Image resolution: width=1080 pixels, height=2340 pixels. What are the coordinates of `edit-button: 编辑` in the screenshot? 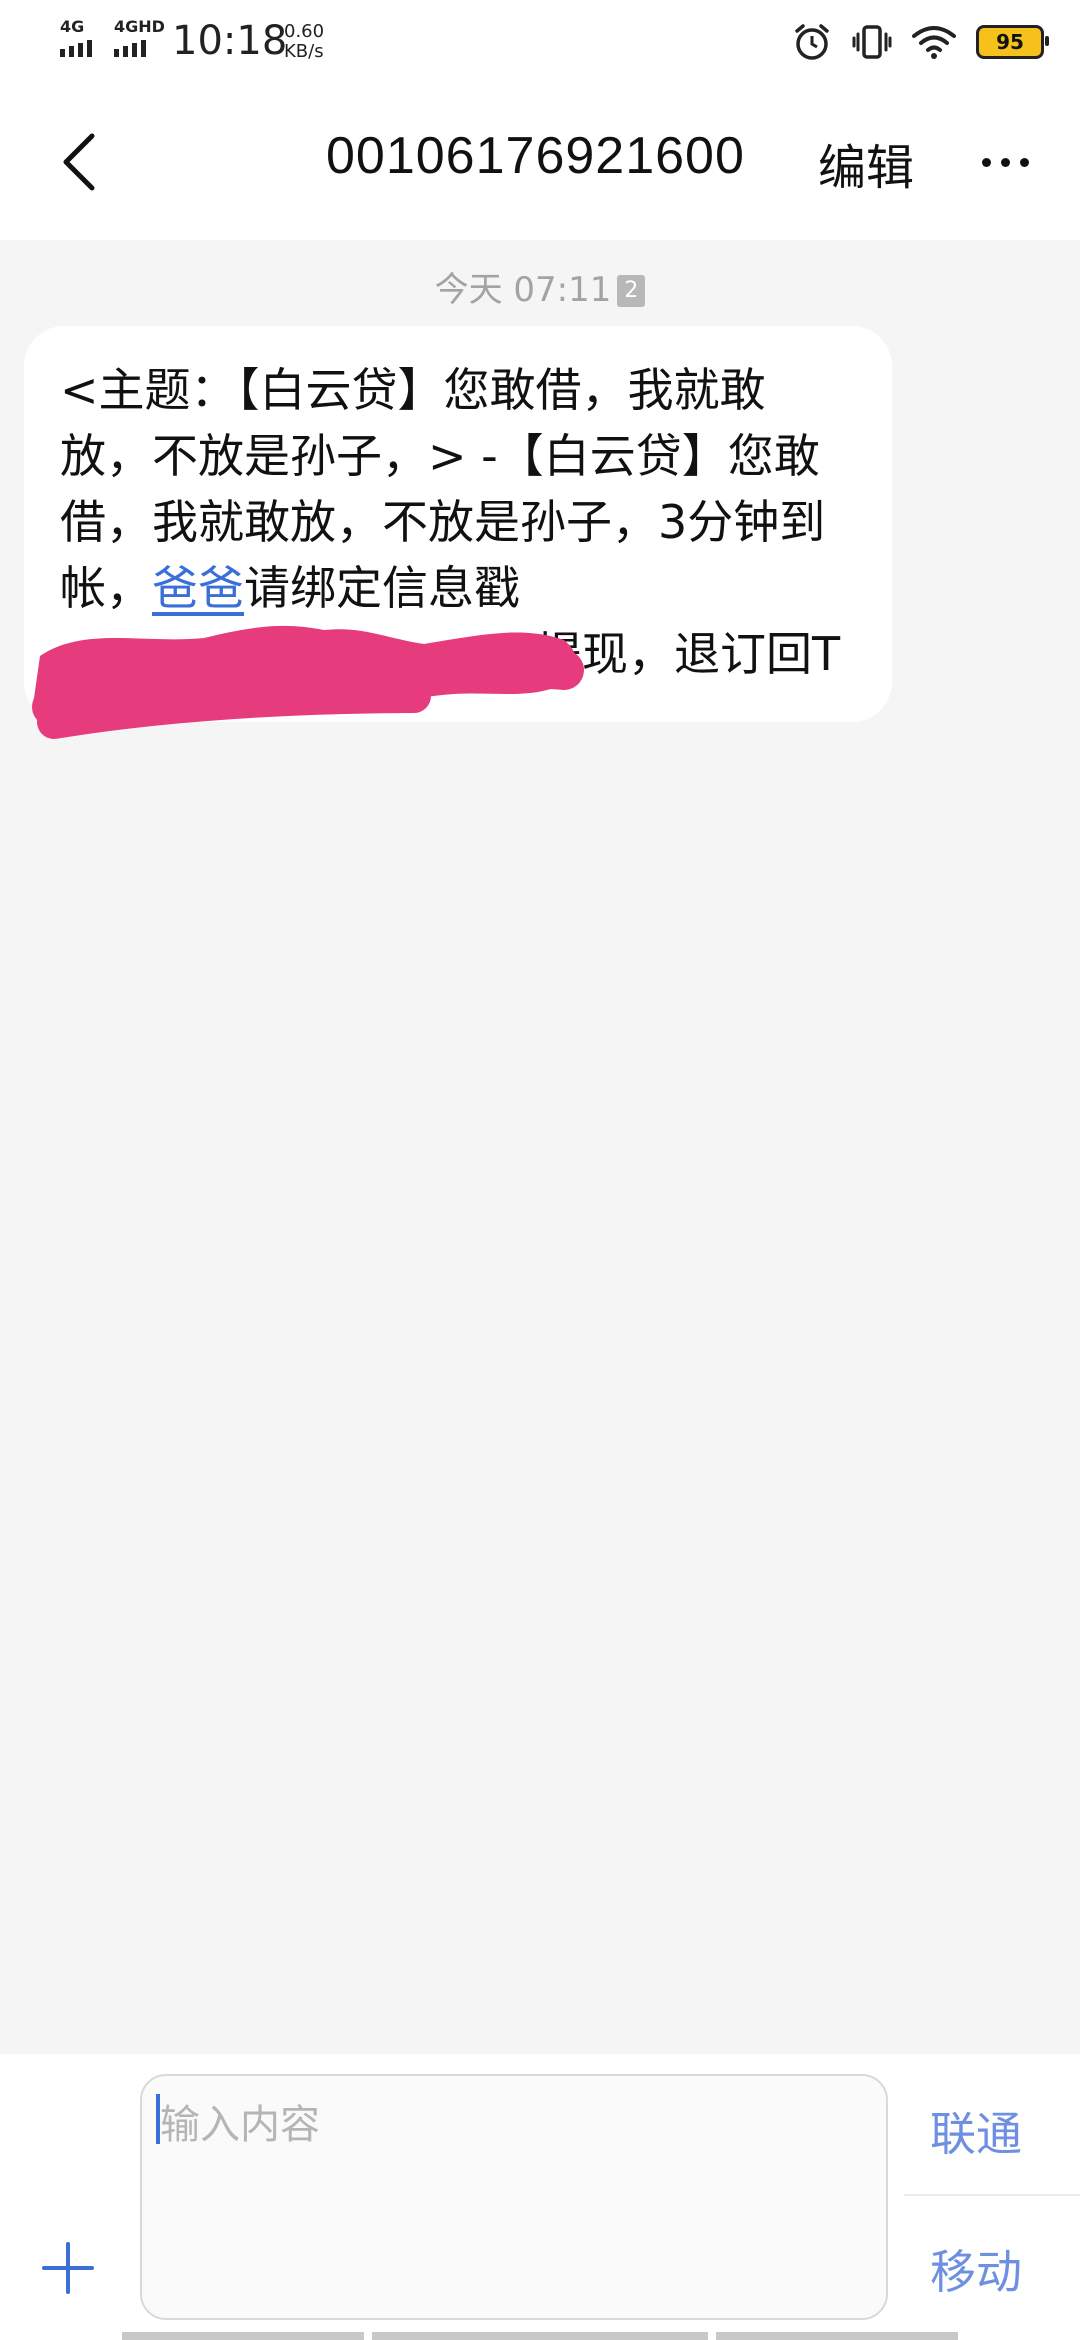 It's located at (866, 163).